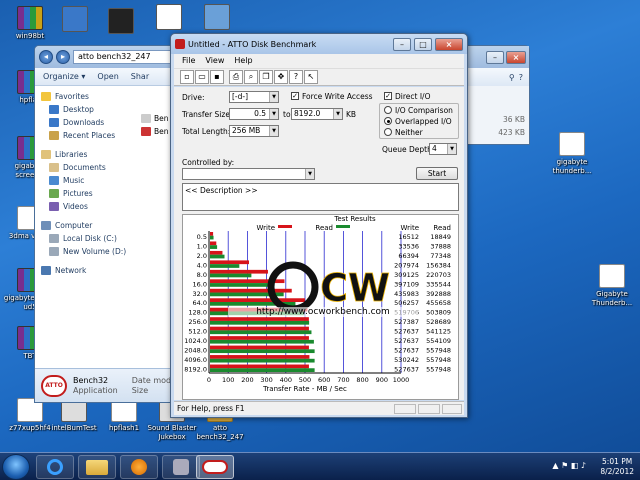 Image resolution: width=640 pixels, height=480 pixels. I want to click on desktop-icon-label: intelBumTest, so click(74, 428).